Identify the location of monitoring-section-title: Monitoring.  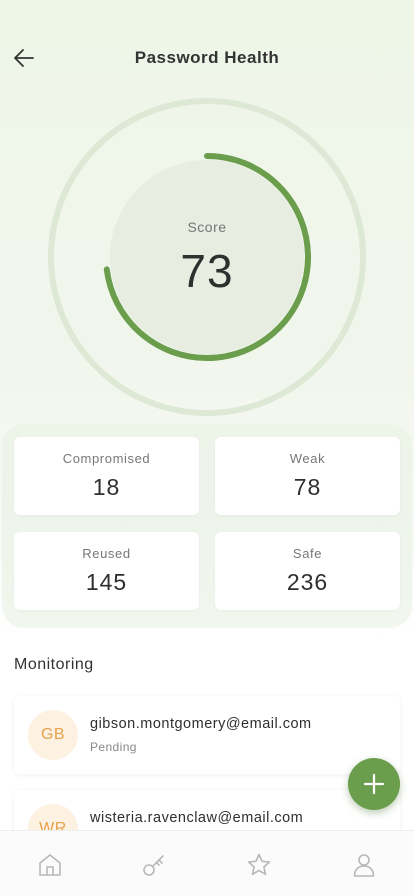
(54, 664).